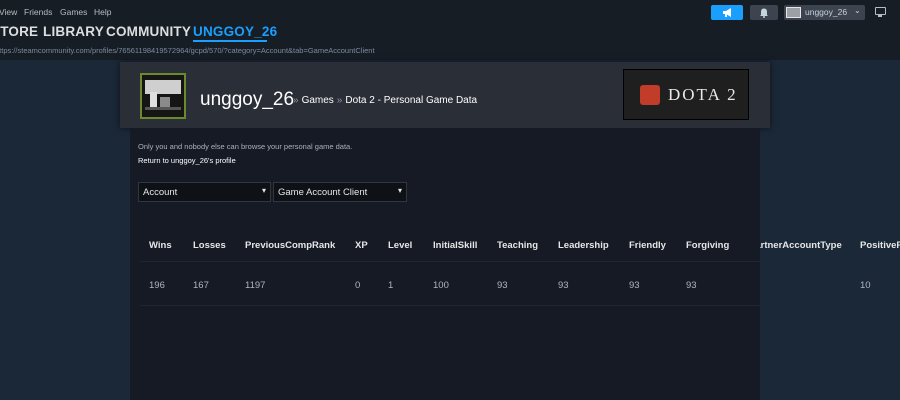 The image size is (900, 400). What do you see at coordinates (708, 245) in the screenshot?
I see `column-header-forgiving: Forgiving` at bounding box center [708, 245].